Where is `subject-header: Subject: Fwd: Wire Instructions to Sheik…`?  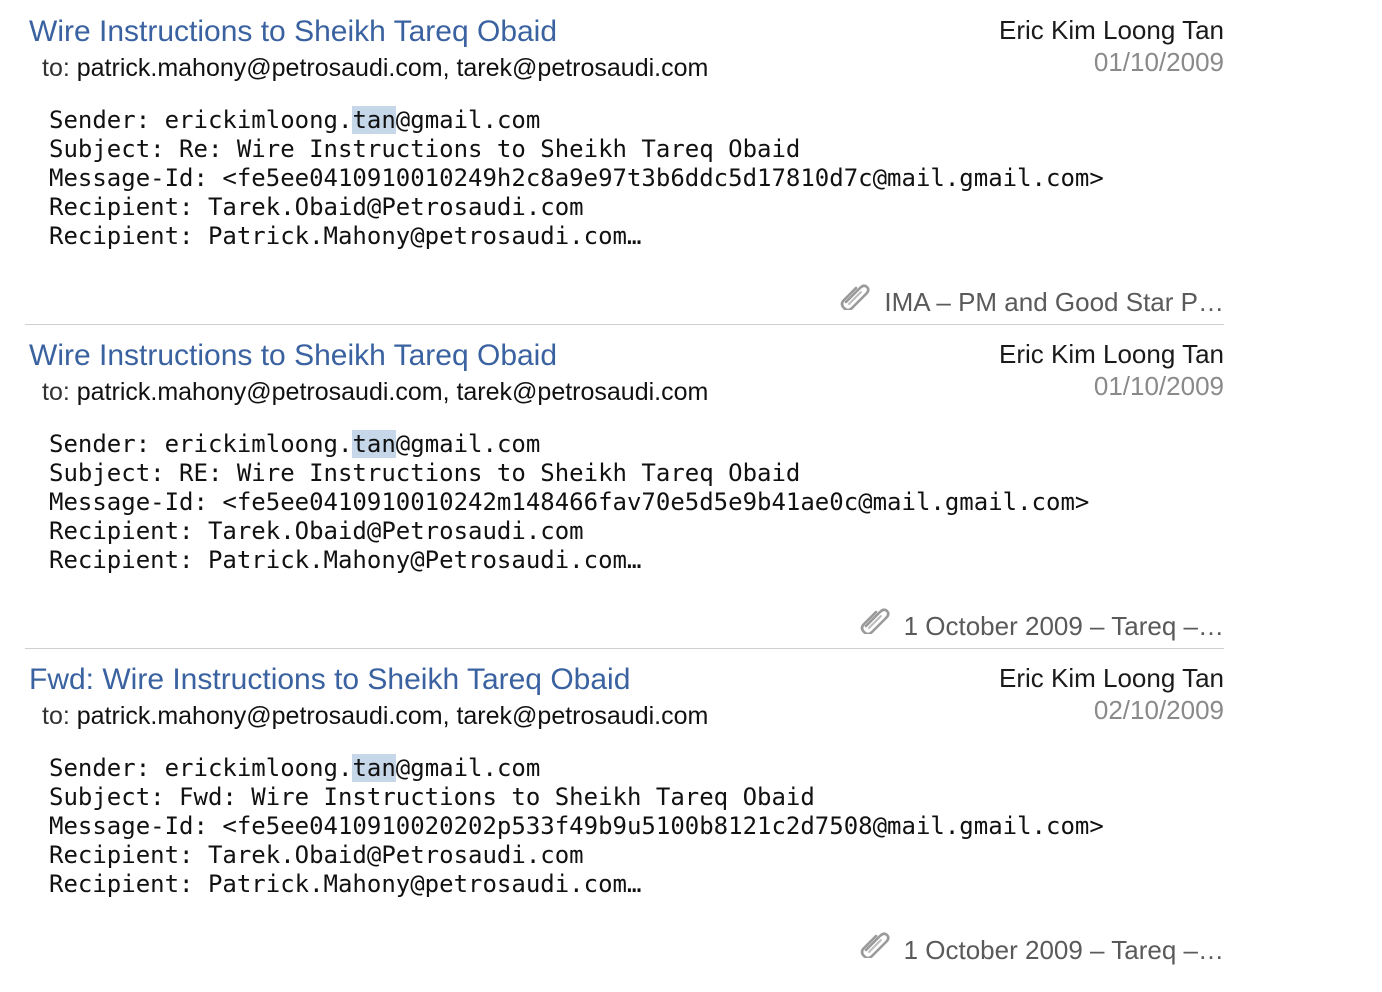 subject-header: Subject: Fwd: Wire Instructions to Sheik… is located at coordinates (432, 797).